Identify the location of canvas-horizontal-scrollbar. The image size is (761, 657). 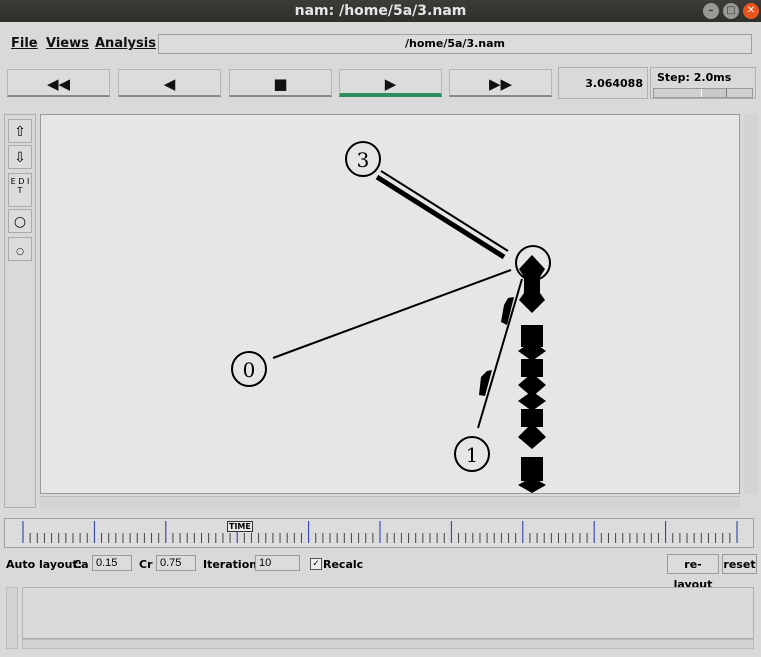
(390, 502).